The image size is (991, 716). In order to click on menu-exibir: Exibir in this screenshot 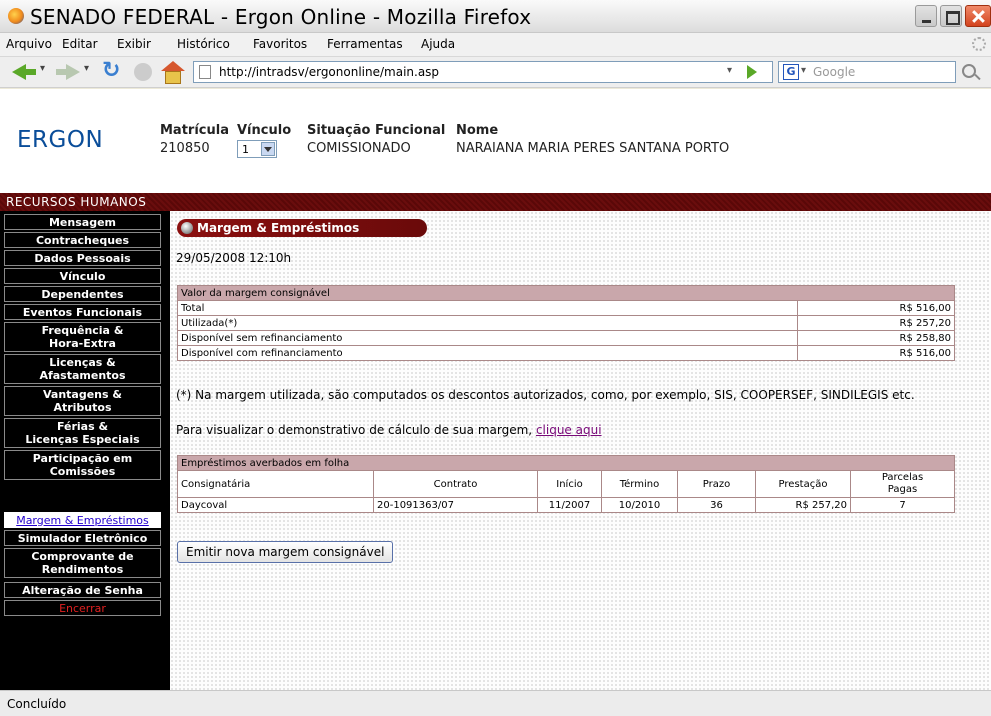, I will do `click(134, 44)`.